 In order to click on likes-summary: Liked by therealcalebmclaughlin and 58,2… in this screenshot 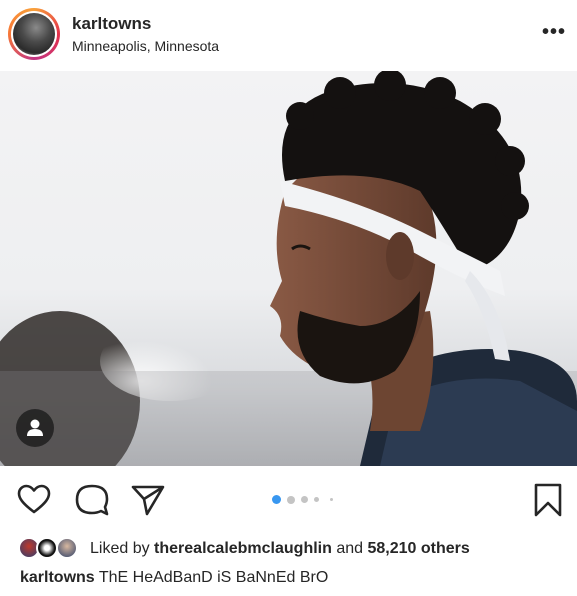, I will do `click(280, 549)`.